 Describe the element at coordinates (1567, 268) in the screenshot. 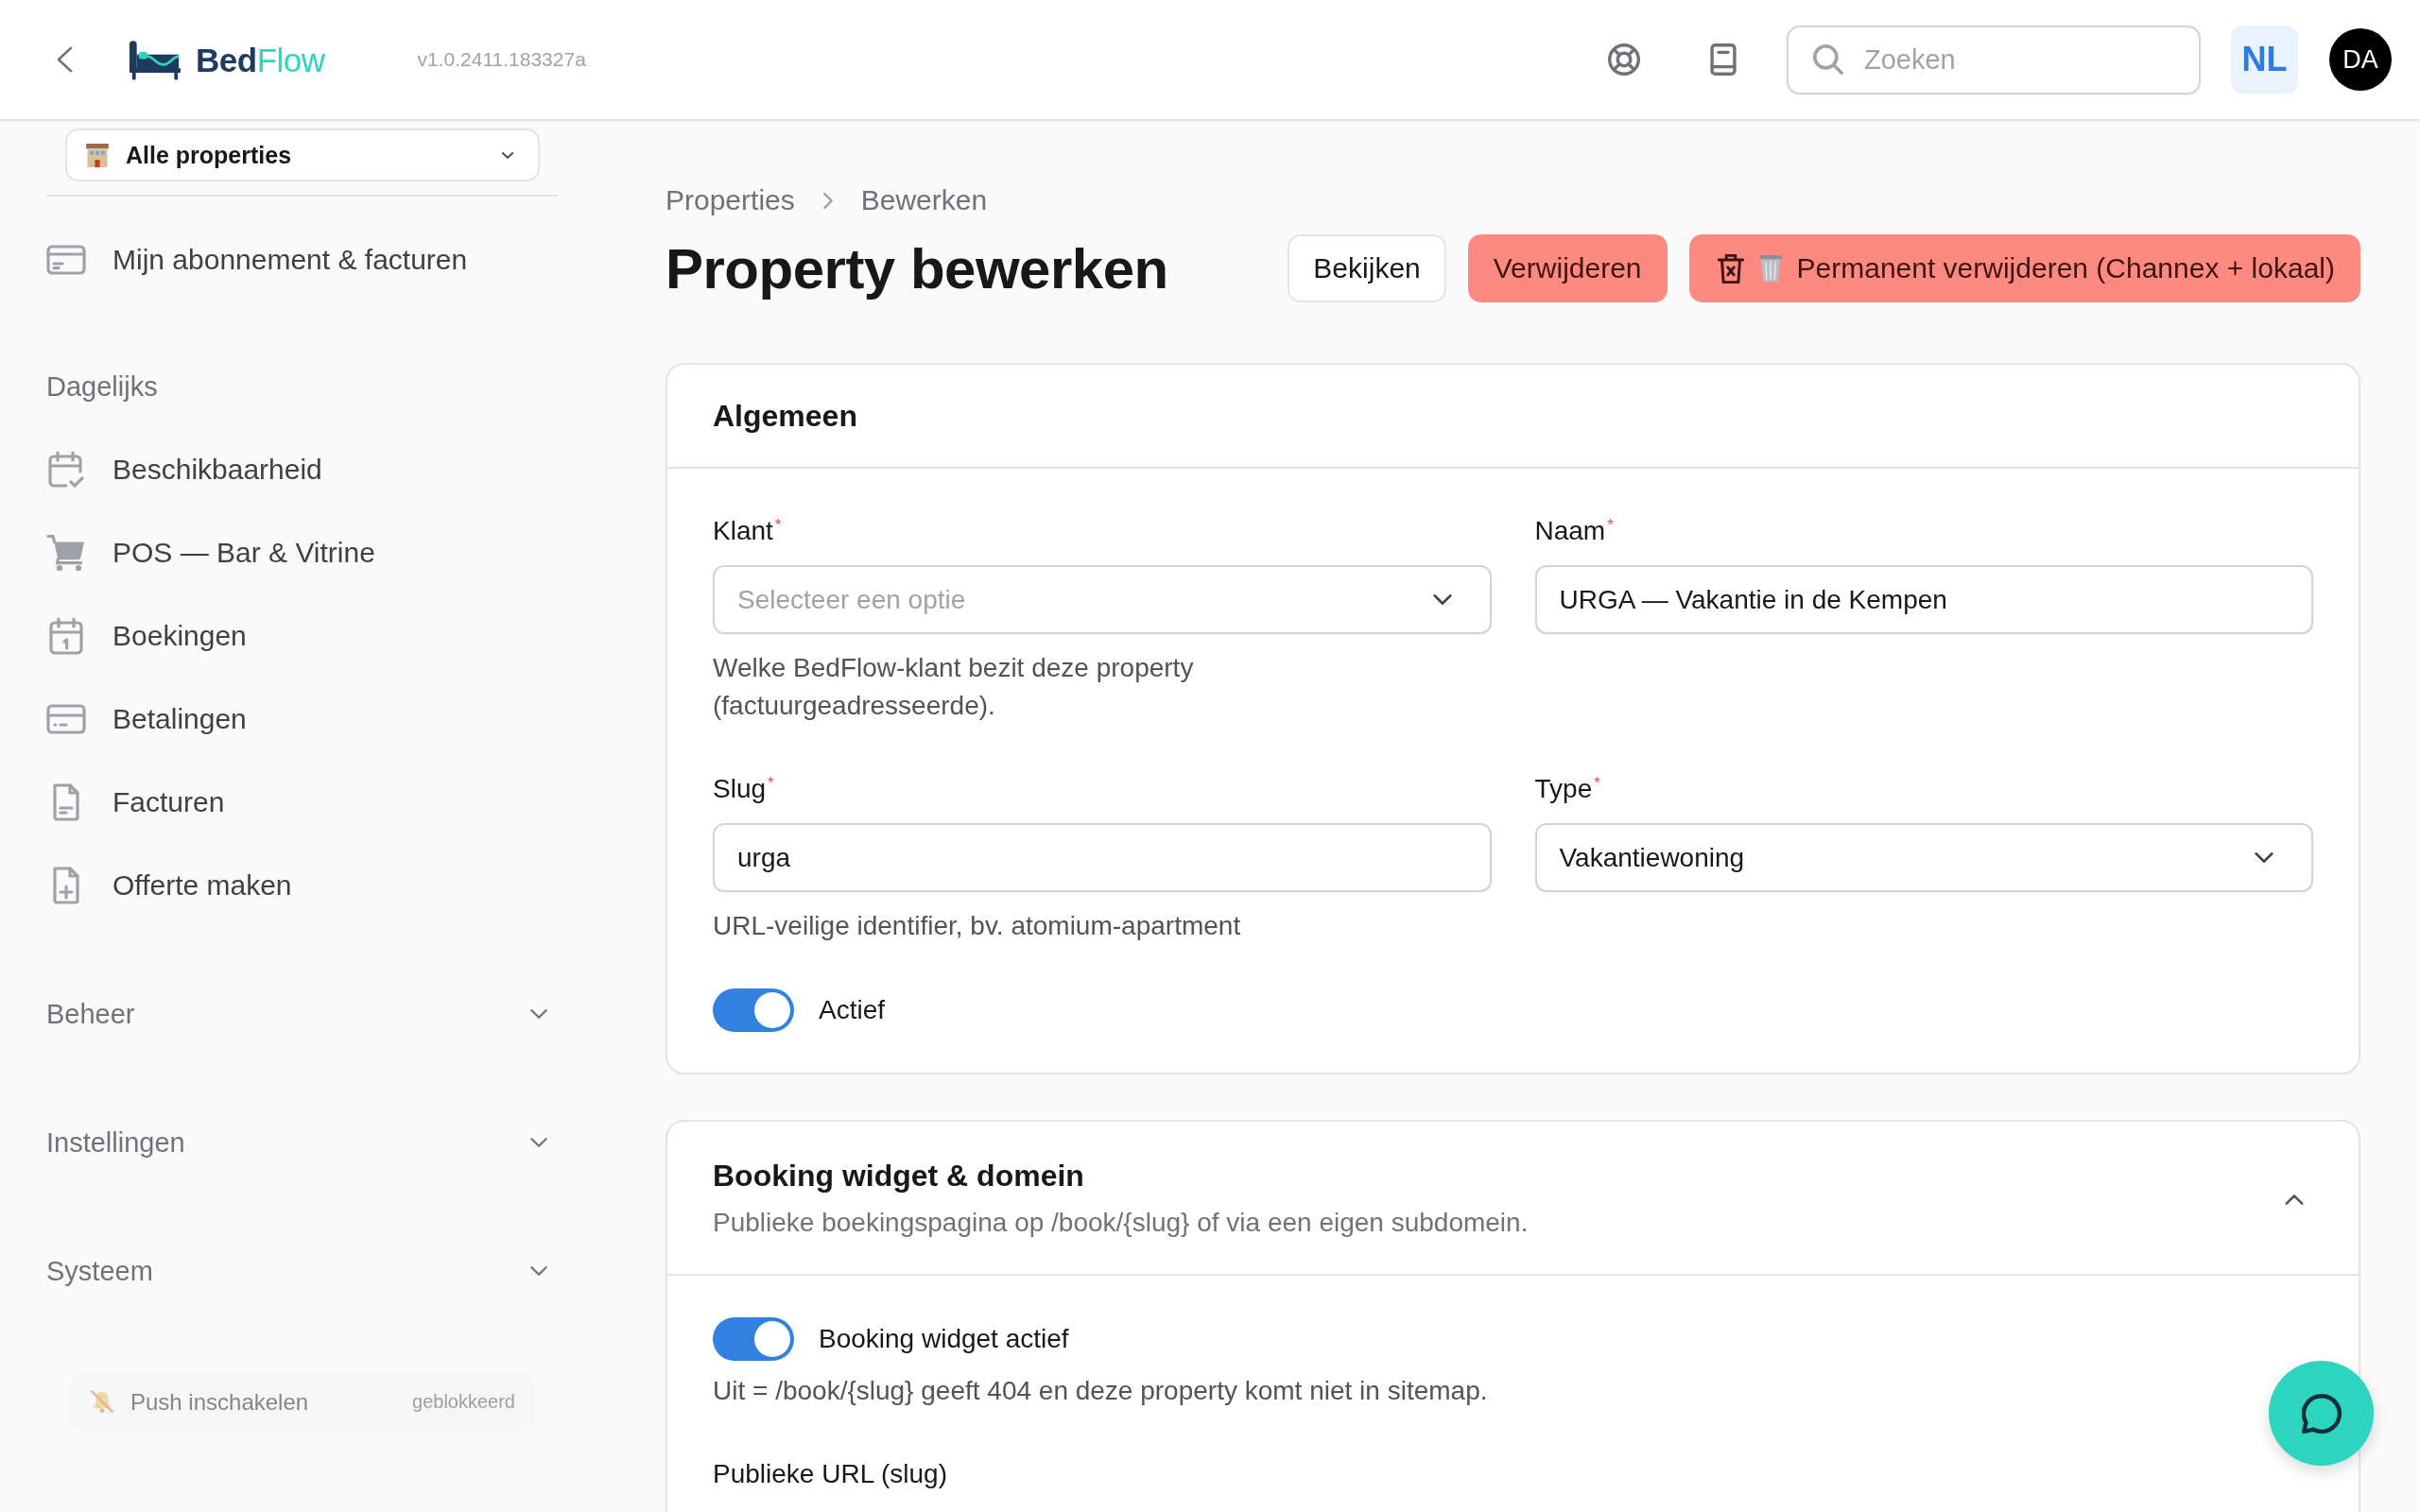

I see `delete-button: Verwijderen` at that location.